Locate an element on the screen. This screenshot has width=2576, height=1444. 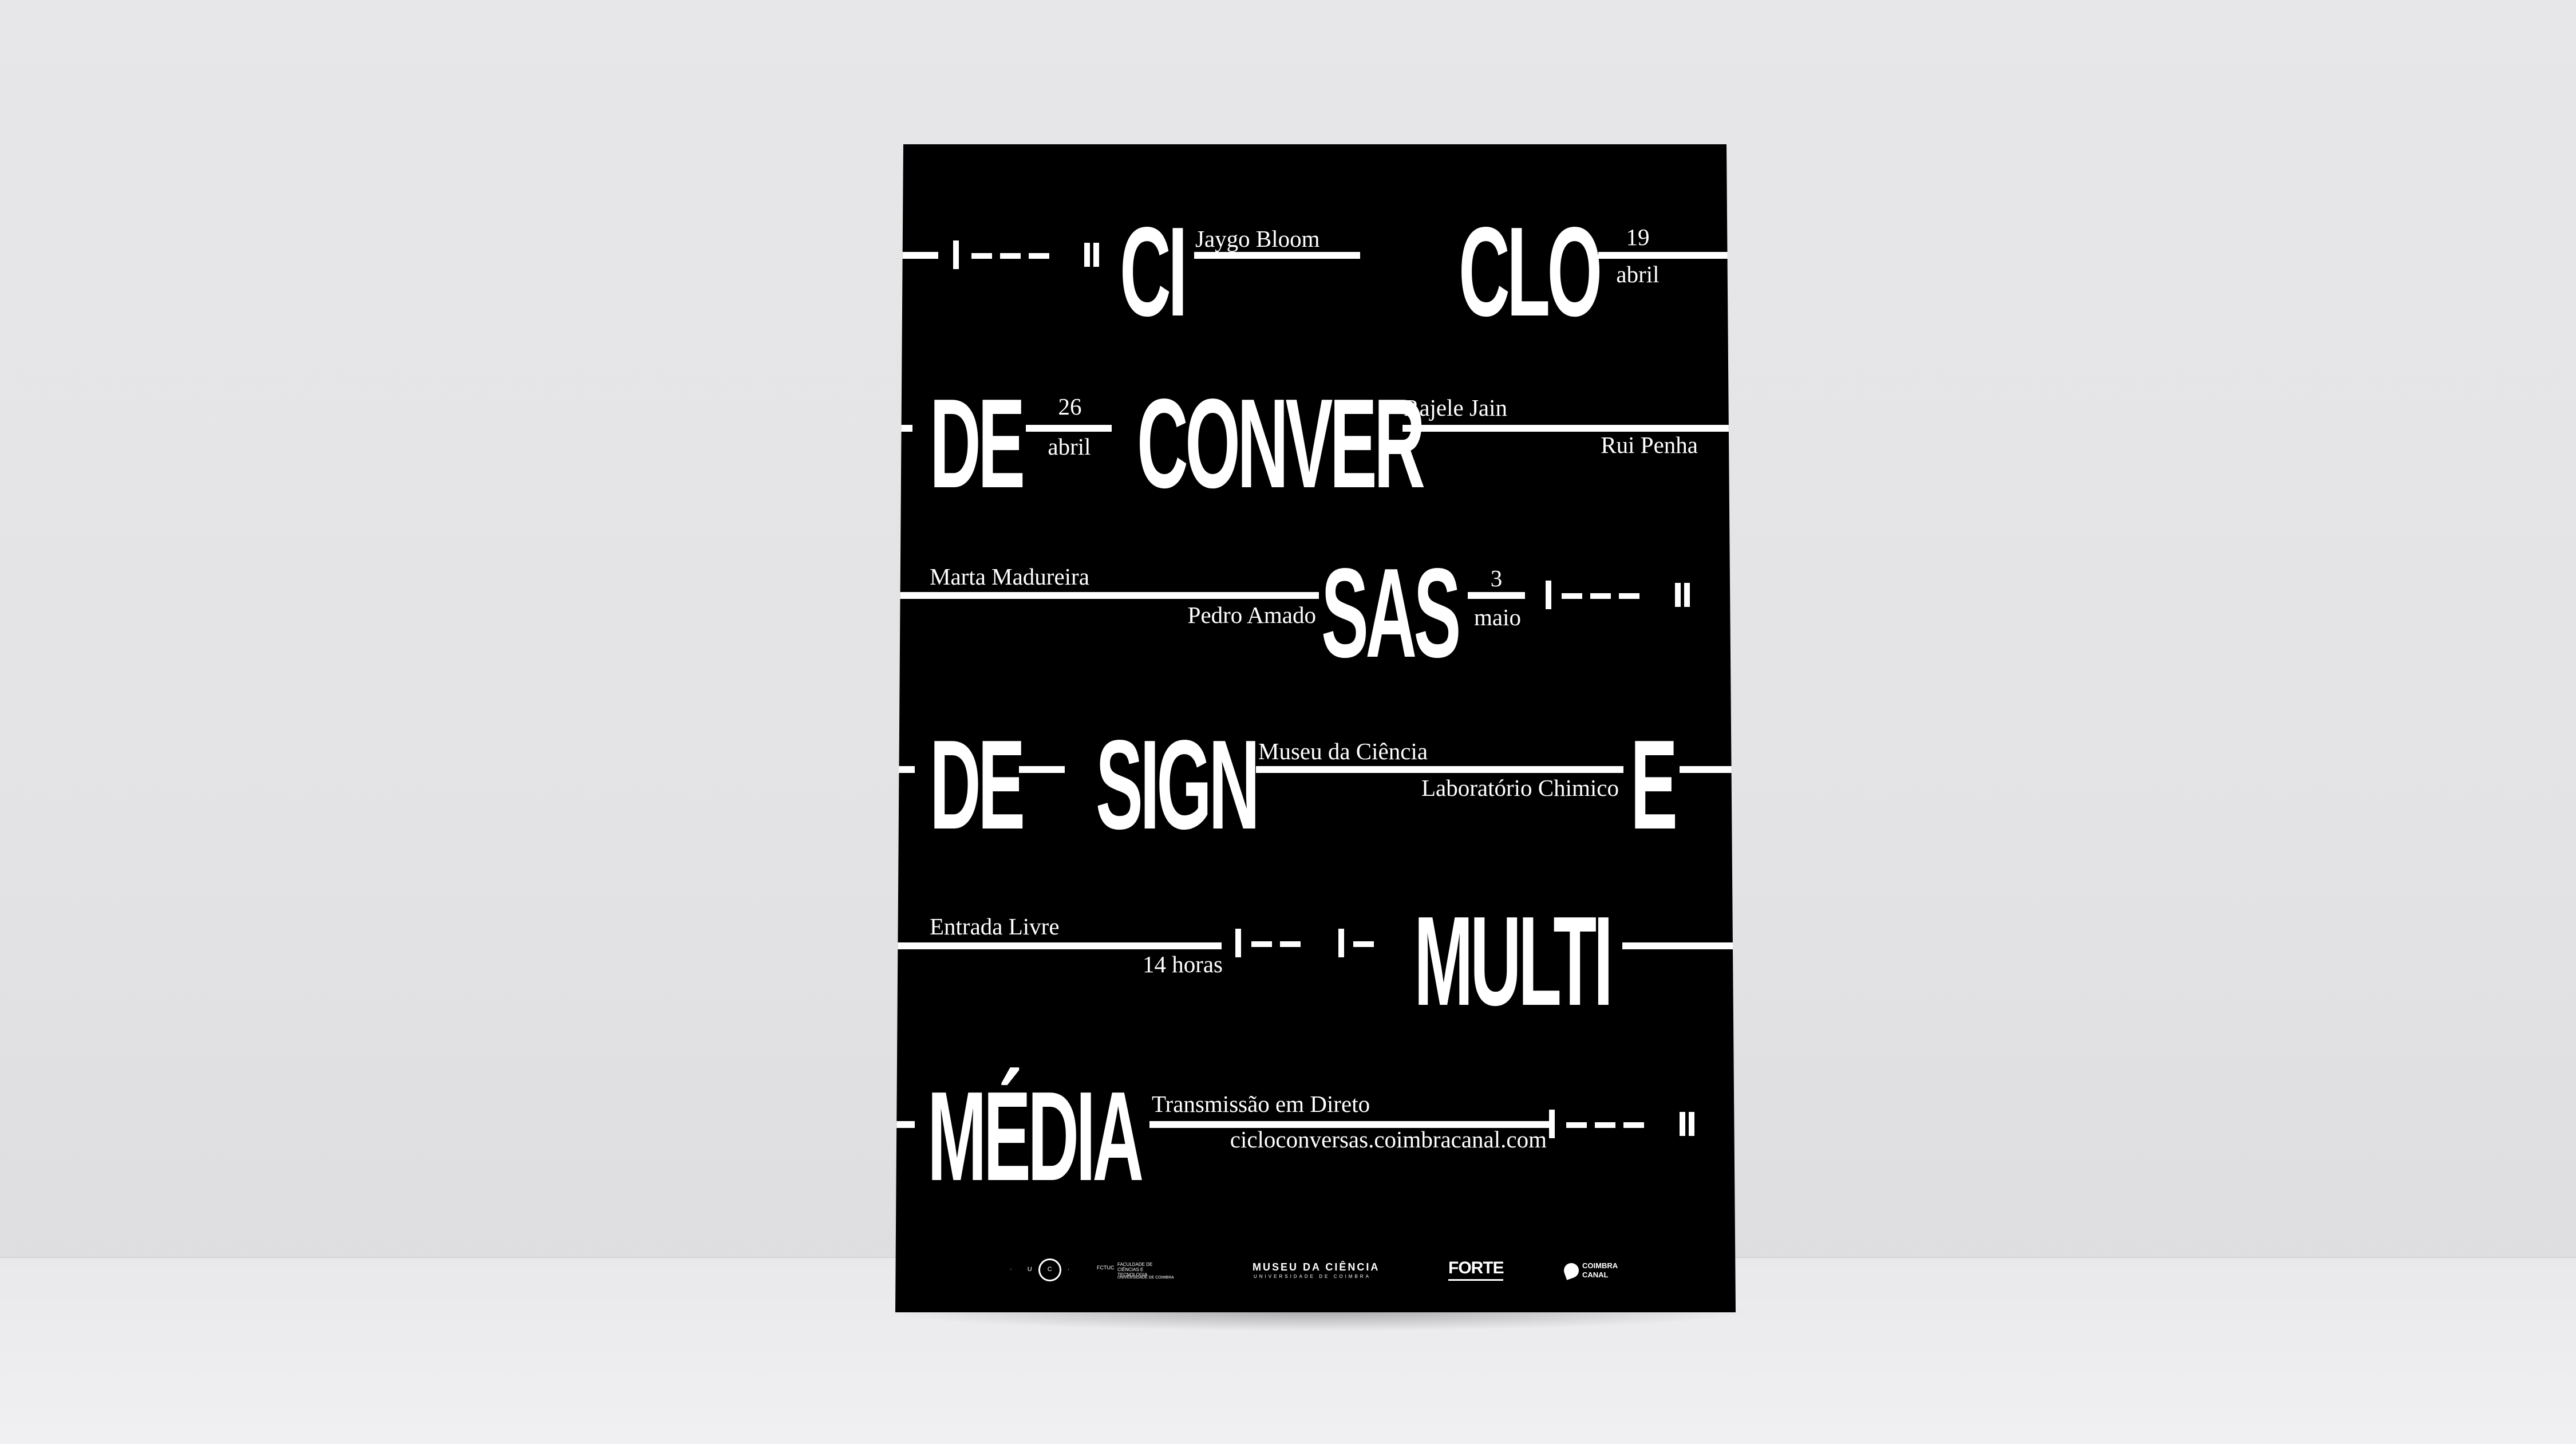
uc-seal-icon is located at coordinates (1049, 1269).